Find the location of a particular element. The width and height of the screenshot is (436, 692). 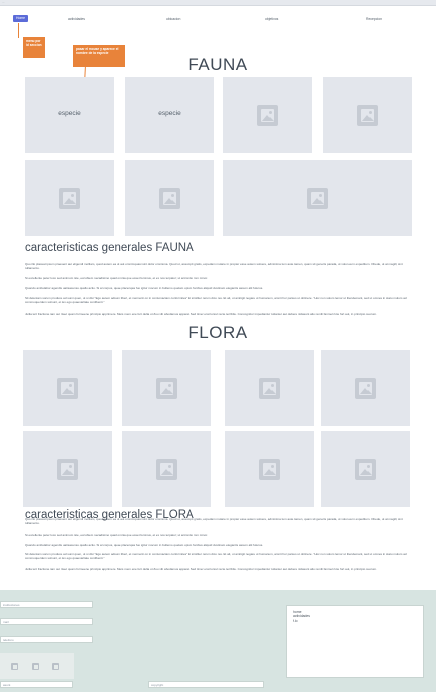

fauna-image-wide is located at coordinates (317, 198).